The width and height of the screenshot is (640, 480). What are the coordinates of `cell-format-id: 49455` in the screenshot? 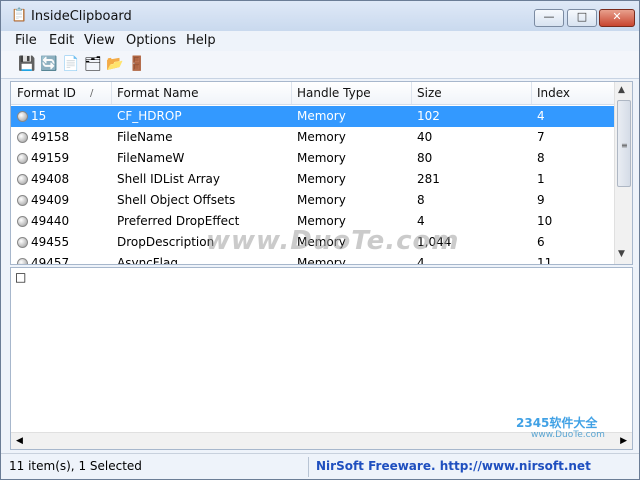 It's located at (50, 242).